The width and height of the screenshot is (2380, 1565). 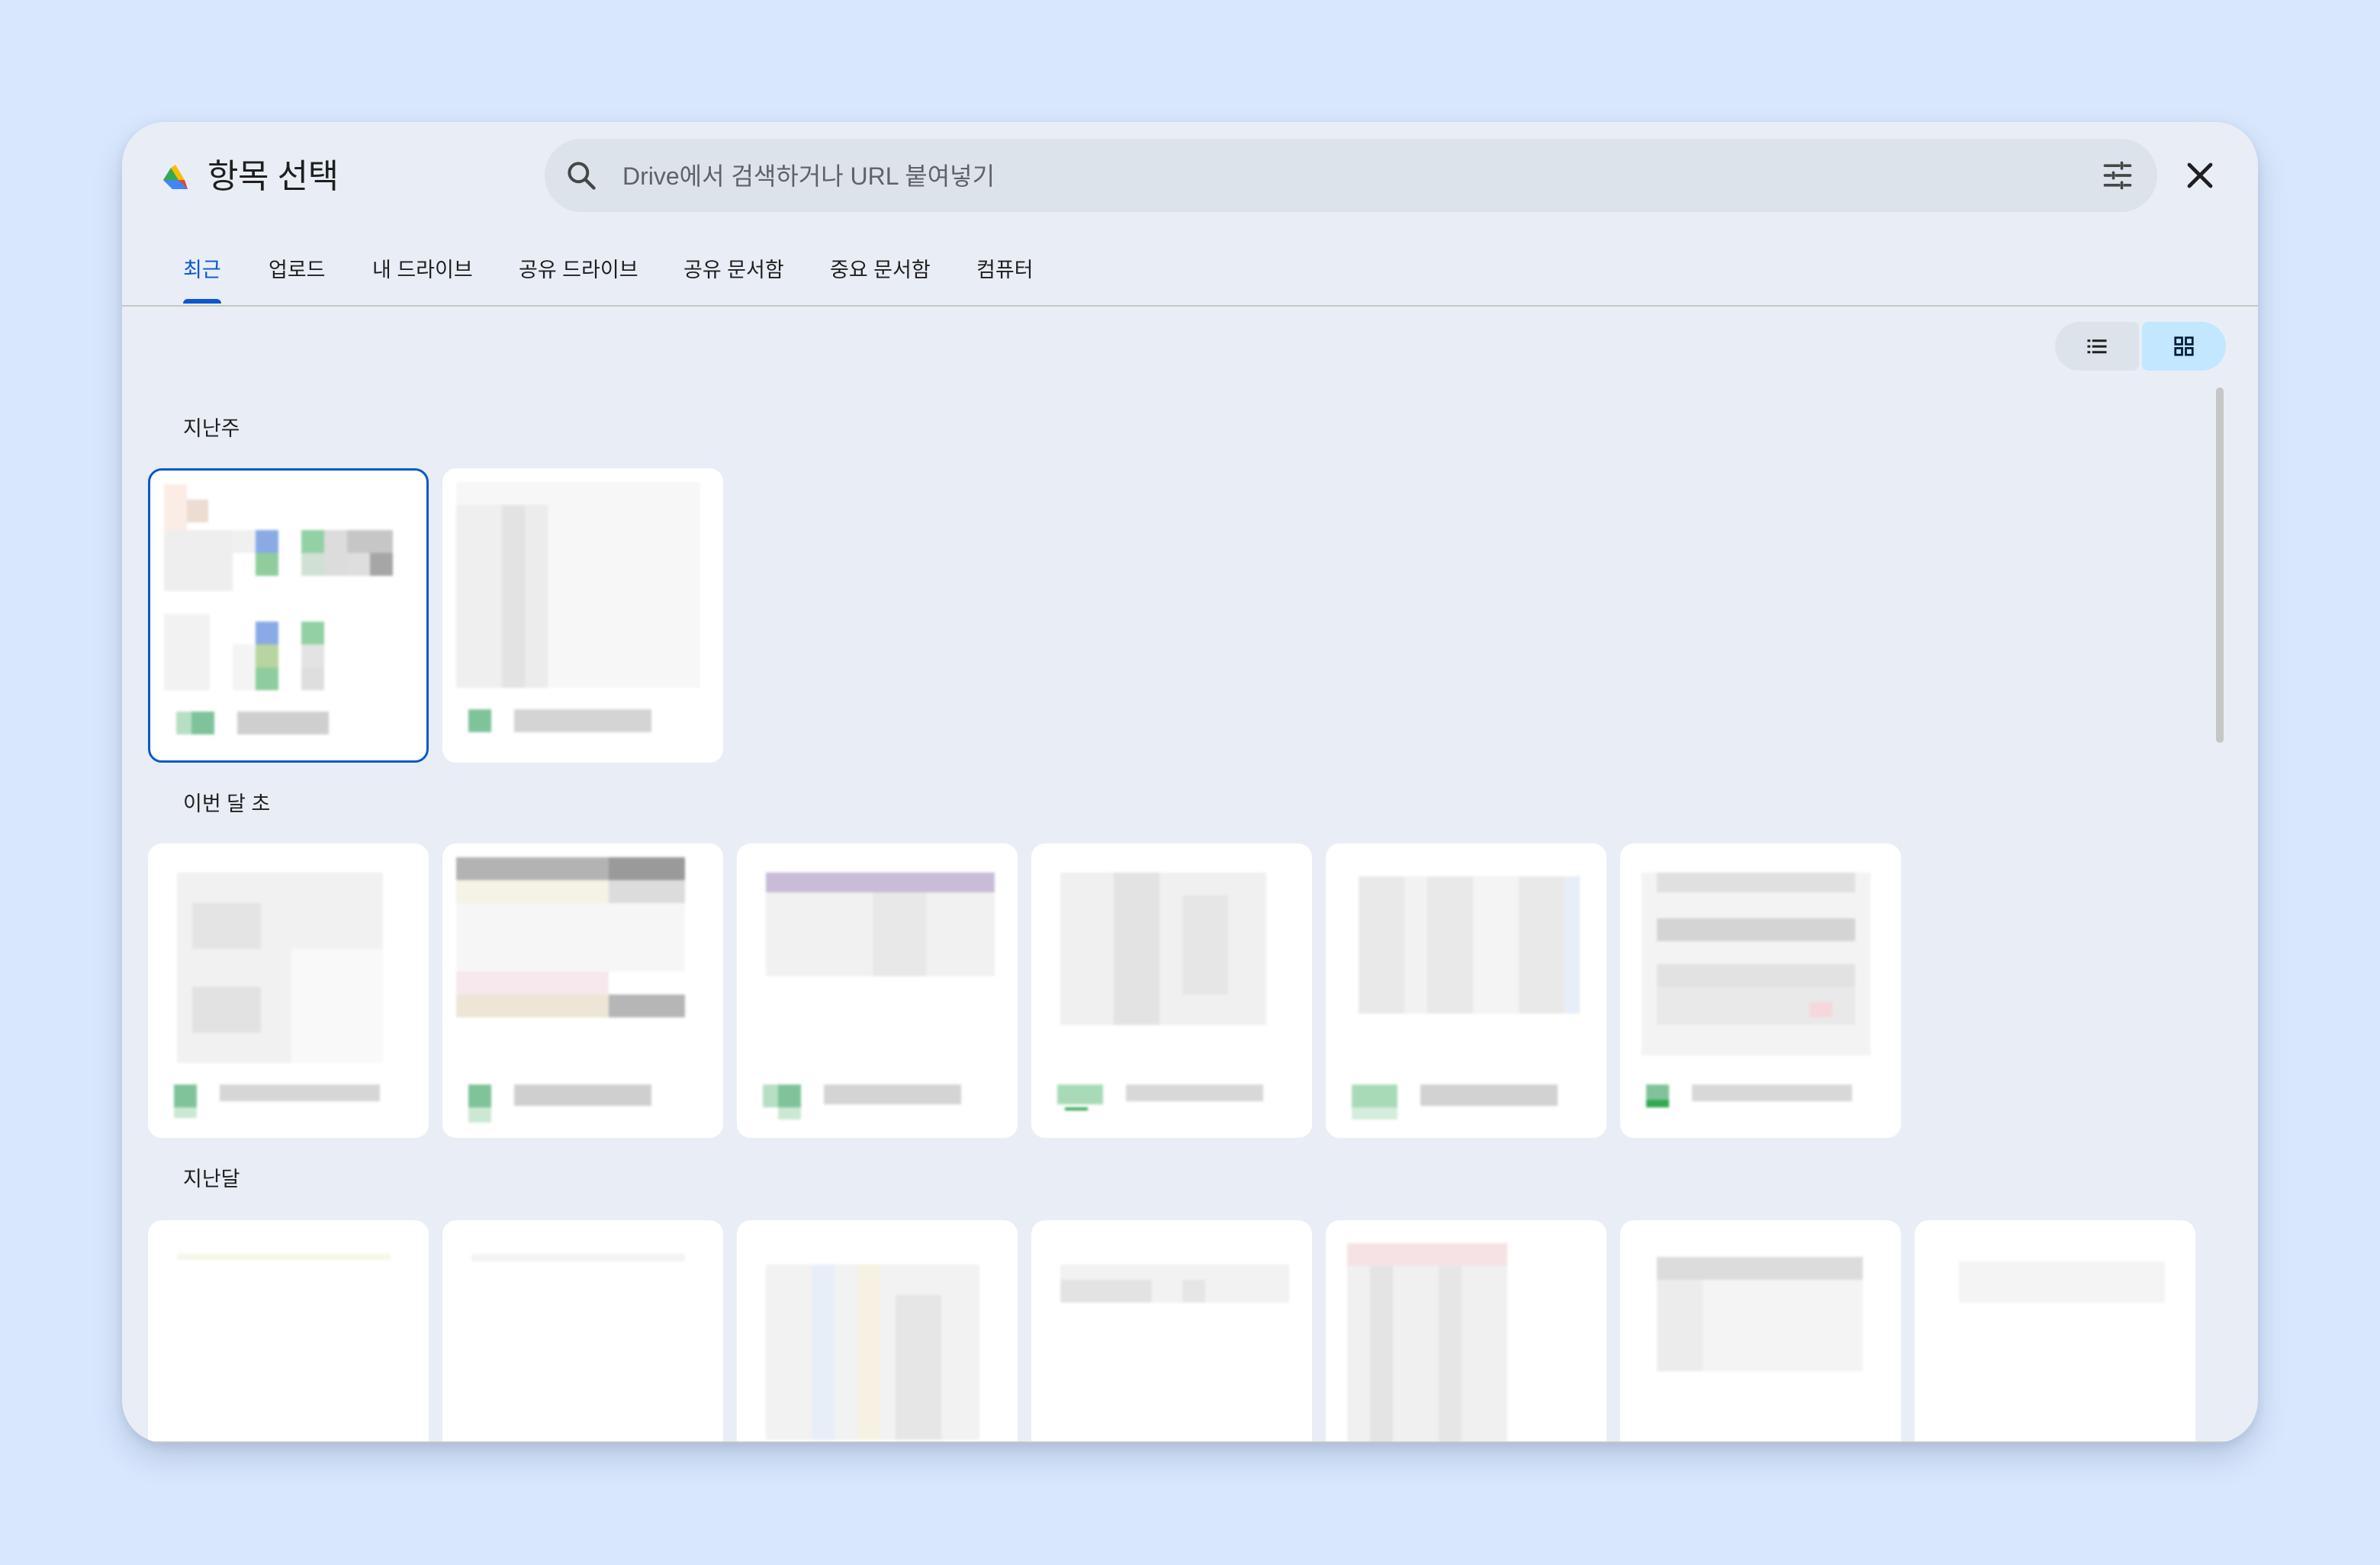 What do you see at coordinates (2200, 175) in the screenshot?
I see `close-icon` at bounding box center [2200, 175].